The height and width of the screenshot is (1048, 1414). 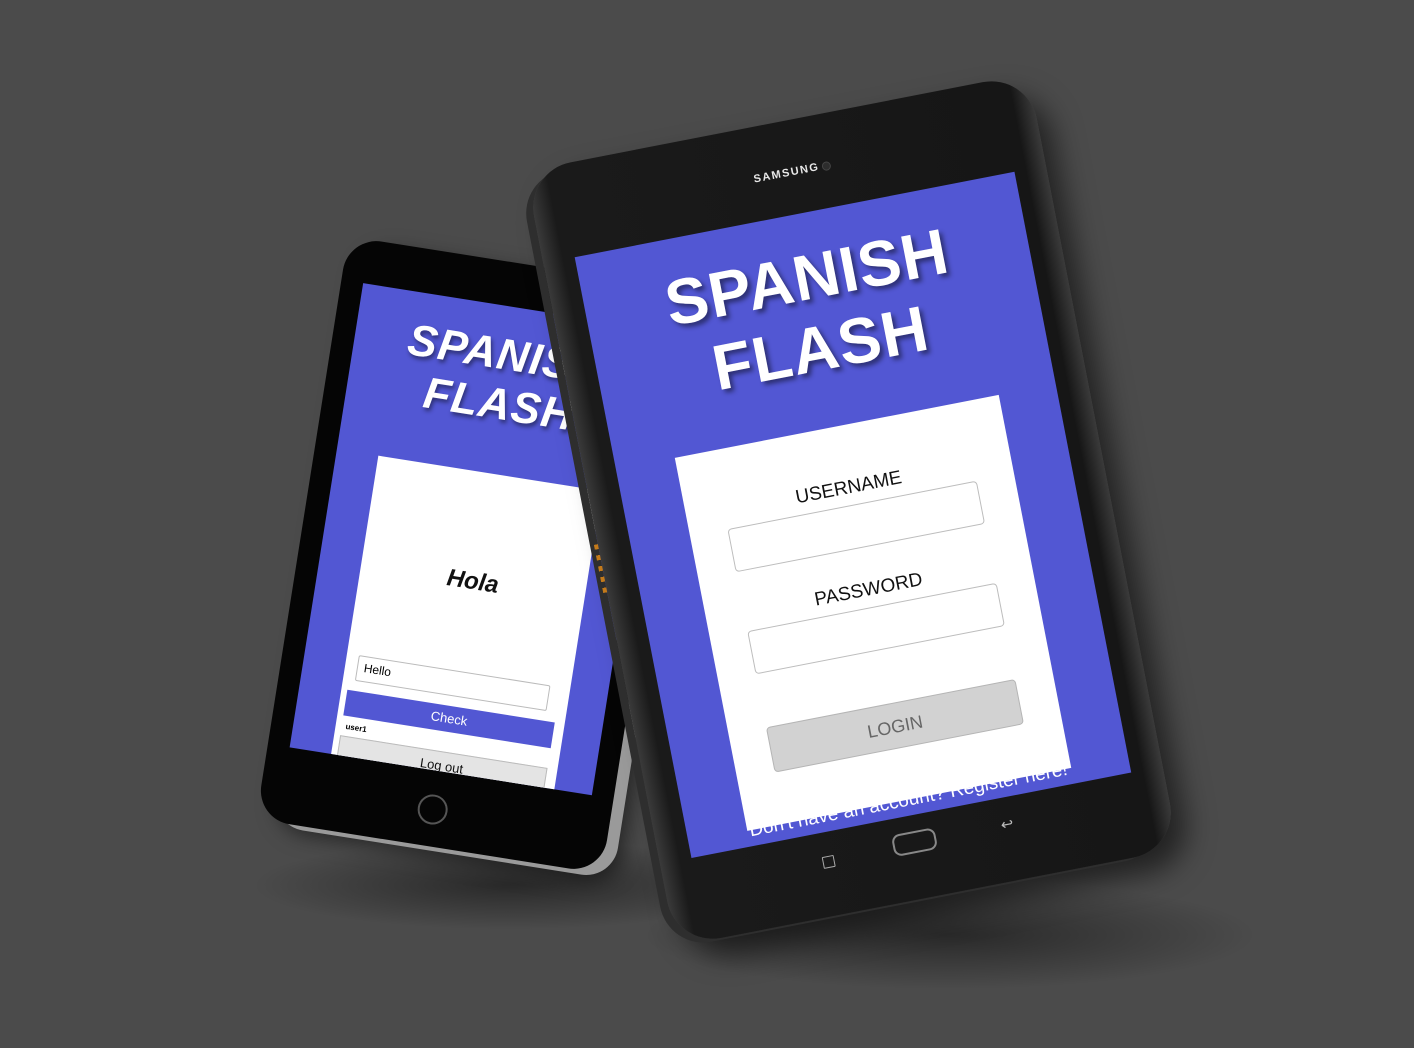 I want to click on home-button-icon, so click(x=914, y=842).